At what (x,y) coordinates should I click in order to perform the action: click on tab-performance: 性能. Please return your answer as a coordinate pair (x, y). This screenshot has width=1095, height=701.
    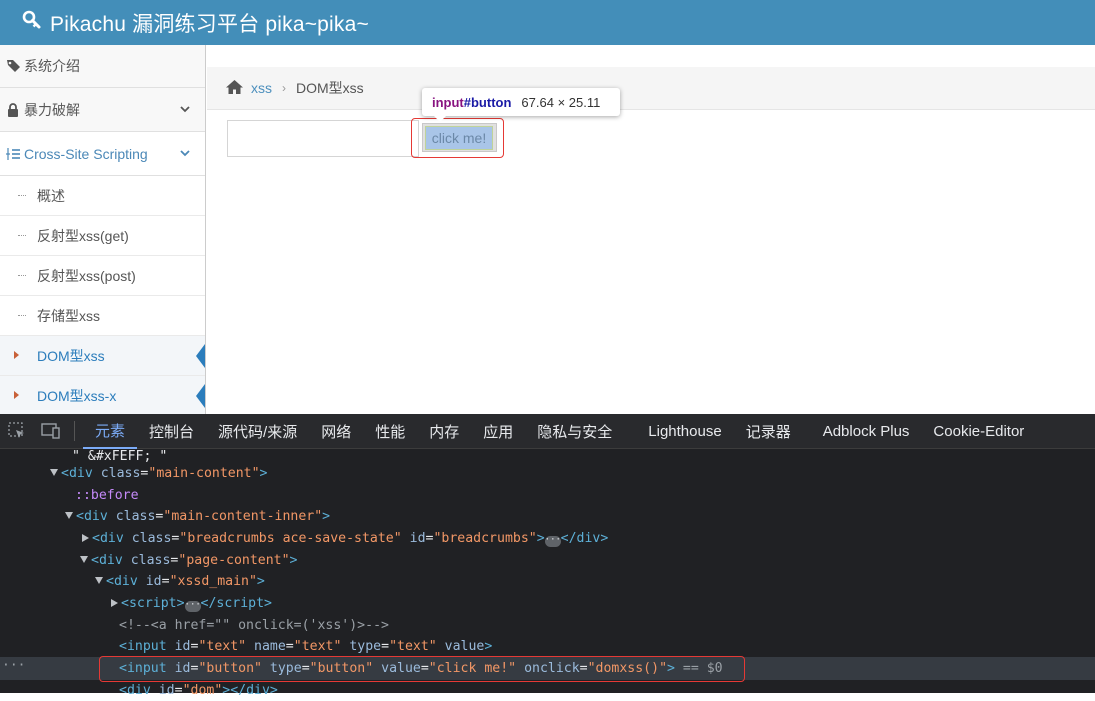
    Looking at the image, I should click on (390, 431).